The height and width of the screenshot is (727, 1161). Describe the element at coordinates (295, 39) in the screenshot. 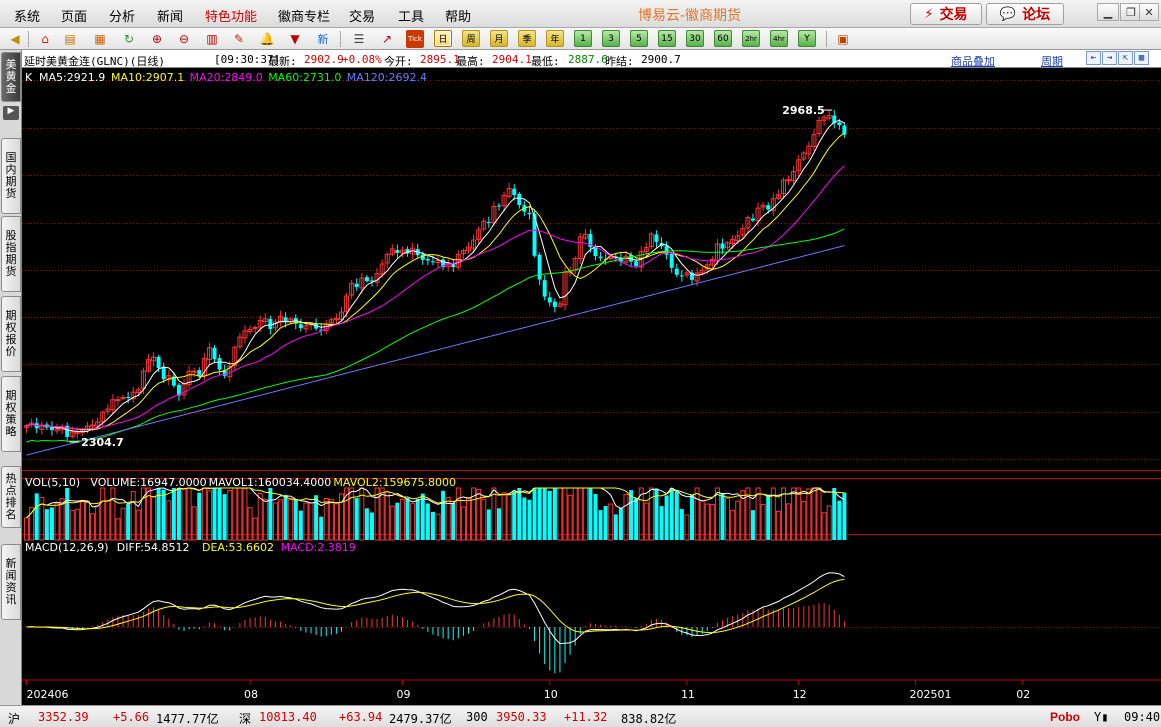

I see `filter-icon: ▼` at that location.